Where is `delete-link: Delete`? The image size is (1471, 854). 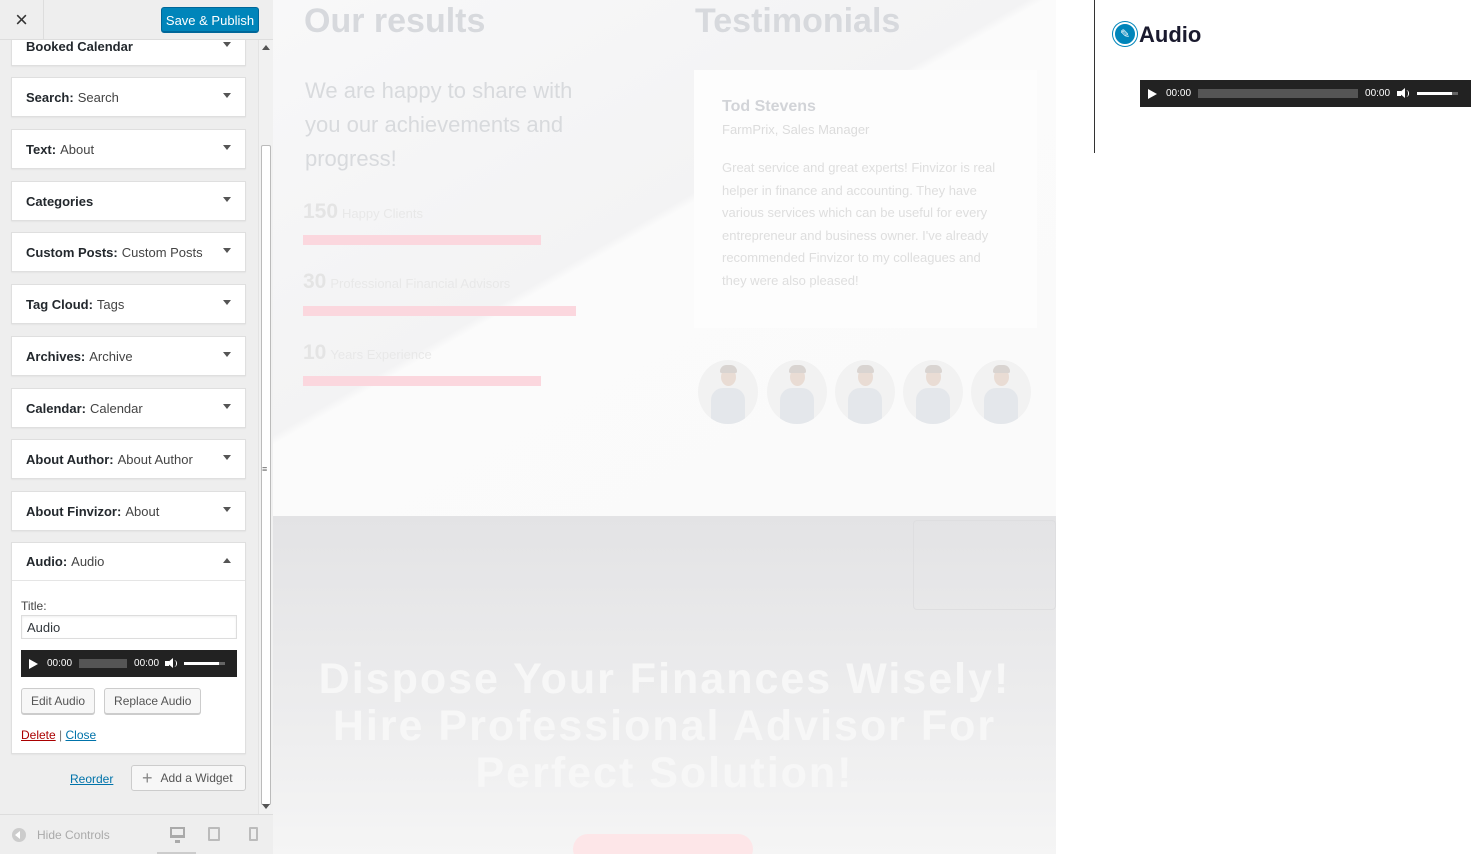
delete-link: Delete is located at coordinates (38, 735).